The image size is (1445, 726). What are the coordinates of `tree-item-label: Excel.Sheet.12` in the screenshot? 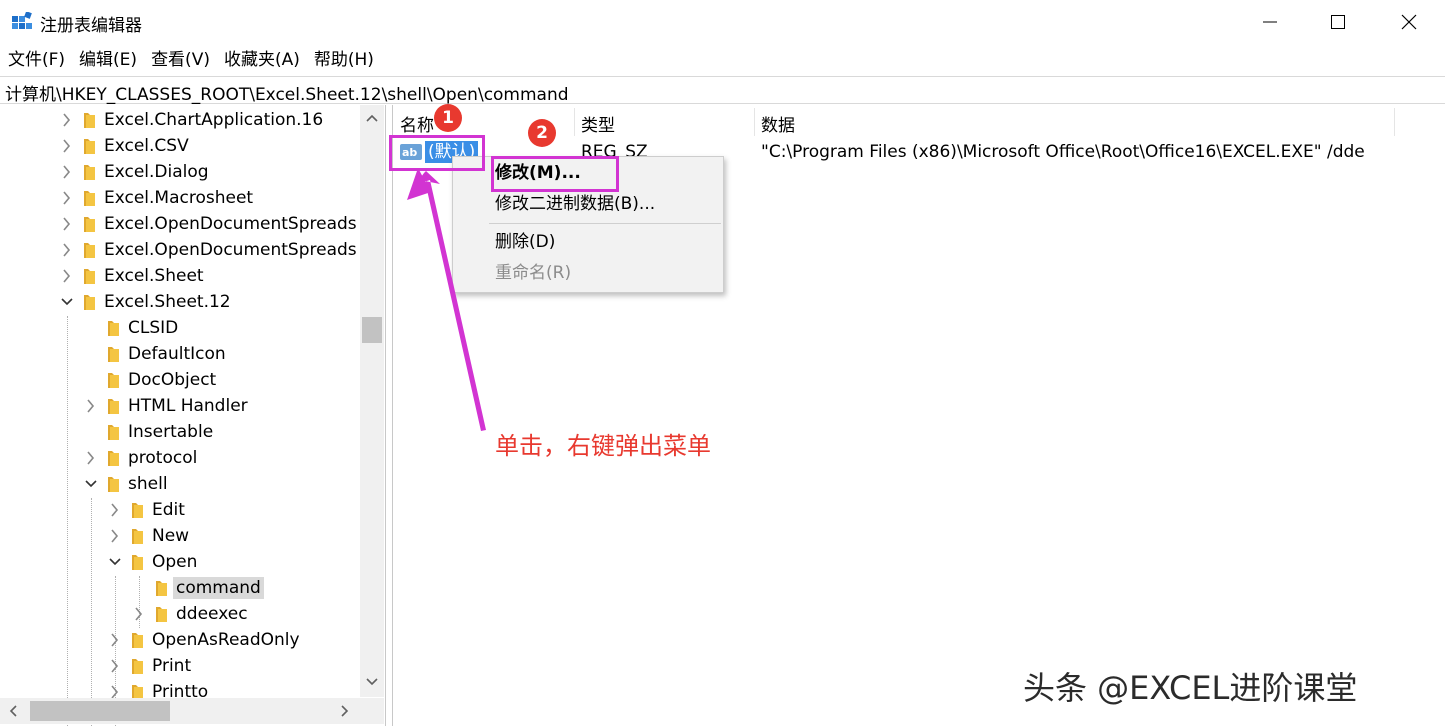 It's located at (167, 302).